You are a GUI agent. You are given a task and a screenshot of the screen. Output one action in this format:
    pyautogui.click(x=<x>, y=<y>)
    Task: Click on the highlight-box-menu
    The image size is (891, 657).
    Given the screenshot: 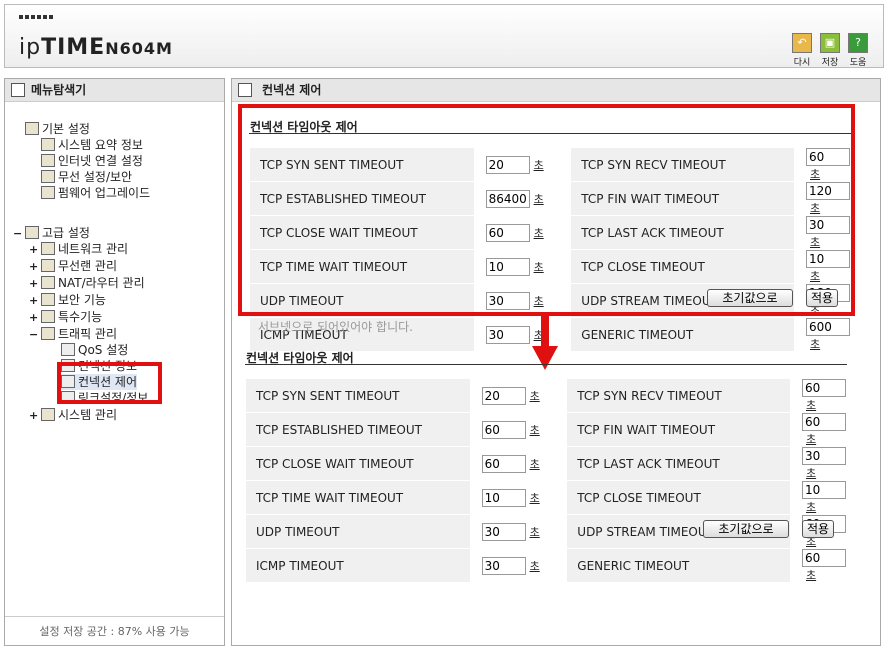 What is the action you would take?
    pyautogui.click(x=109, y=383)
    